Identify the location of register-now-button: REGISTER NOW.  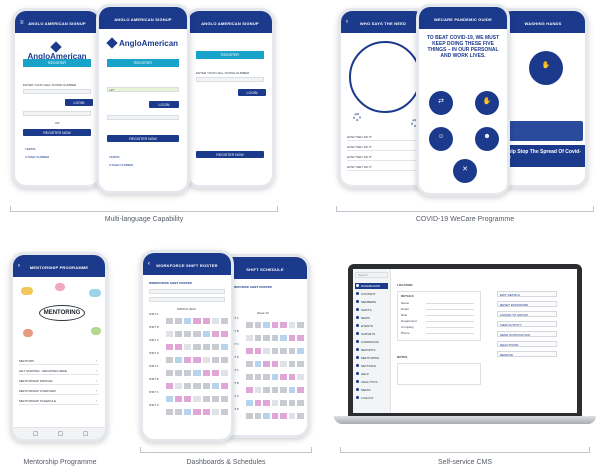
(230, 154).